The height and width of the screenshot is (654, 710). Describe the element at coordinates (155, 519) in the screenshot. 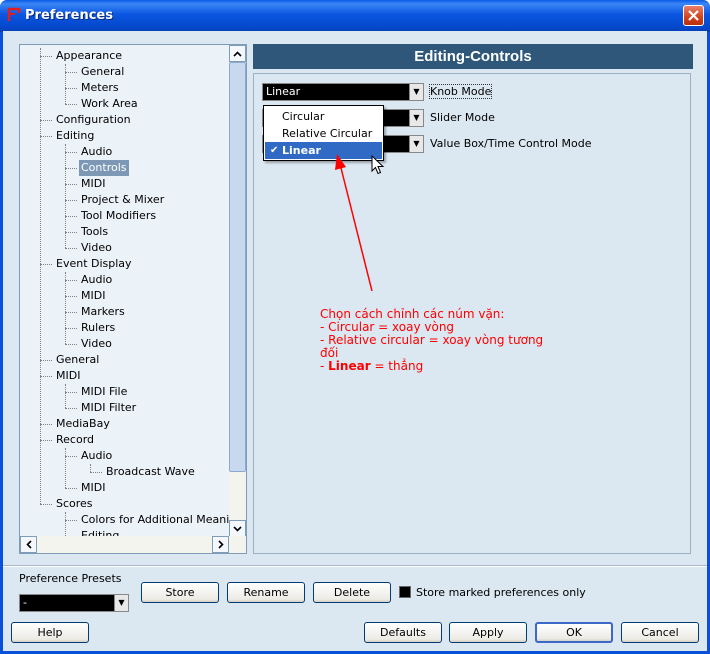

I see `tree-item-label: Colors for Additional Meanings` at that location.